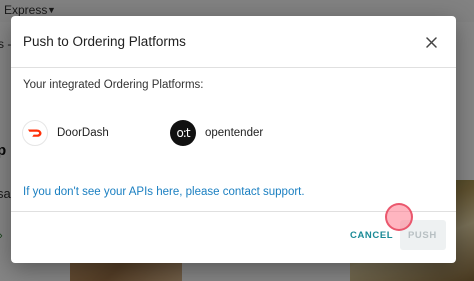 This screenshot has width=474, height=281. What do you see at coordinates (234, 133) in the screenshot?
I see `platform-name: opentender` at bounding box center [234, 133].